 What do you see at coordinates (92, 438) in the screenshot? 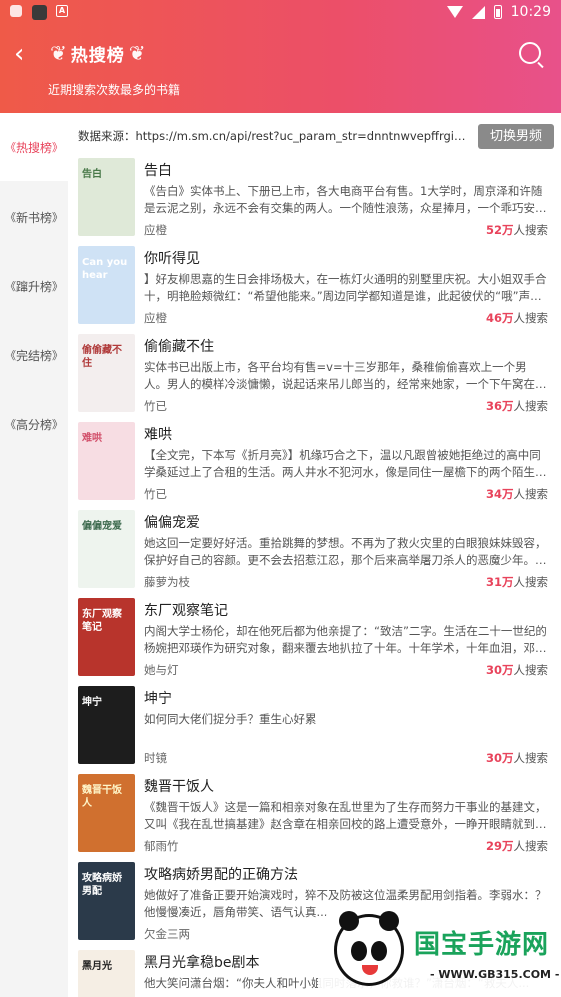
I see `book-cover-text: 难哄` at bounding box center [92, 438].